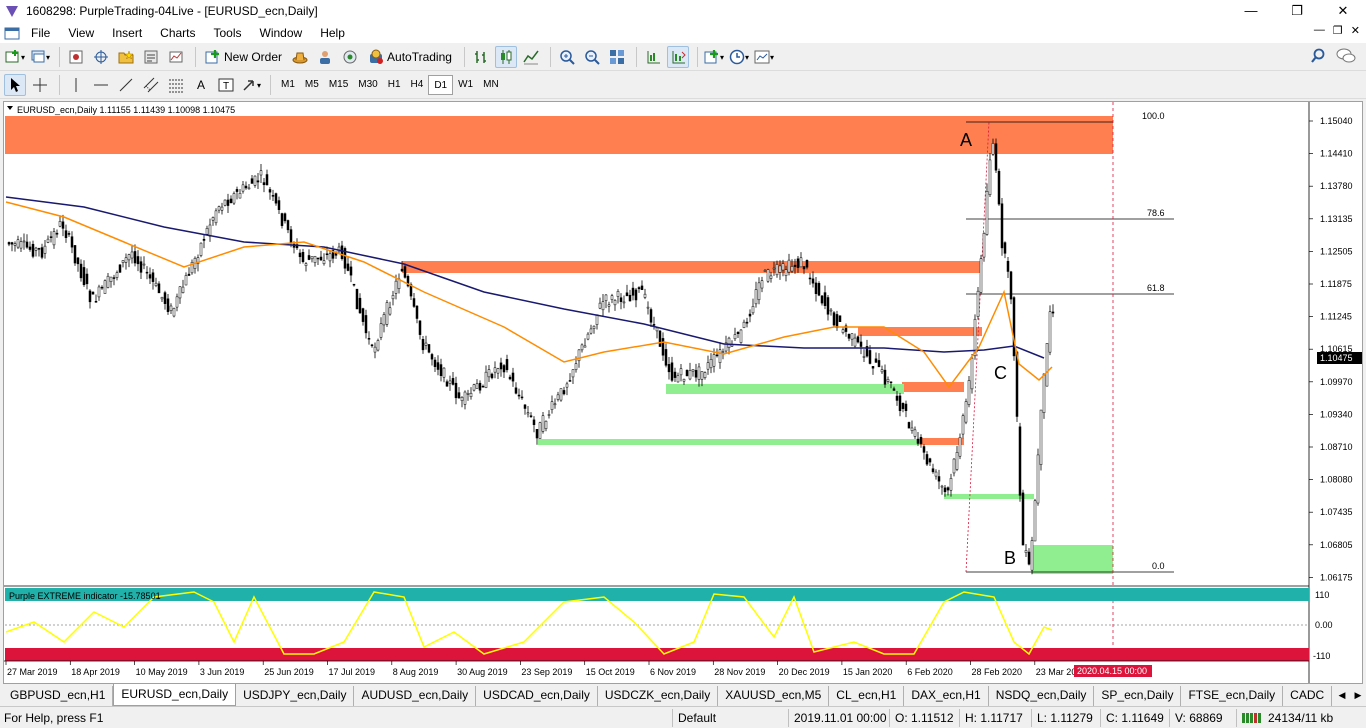 The width and height of the screenshot is (1366, 728). What do you see at coordinates (151, 85) in the screenshot?
I see `equidistant-channel-tool` at bounding box center [151, 85].